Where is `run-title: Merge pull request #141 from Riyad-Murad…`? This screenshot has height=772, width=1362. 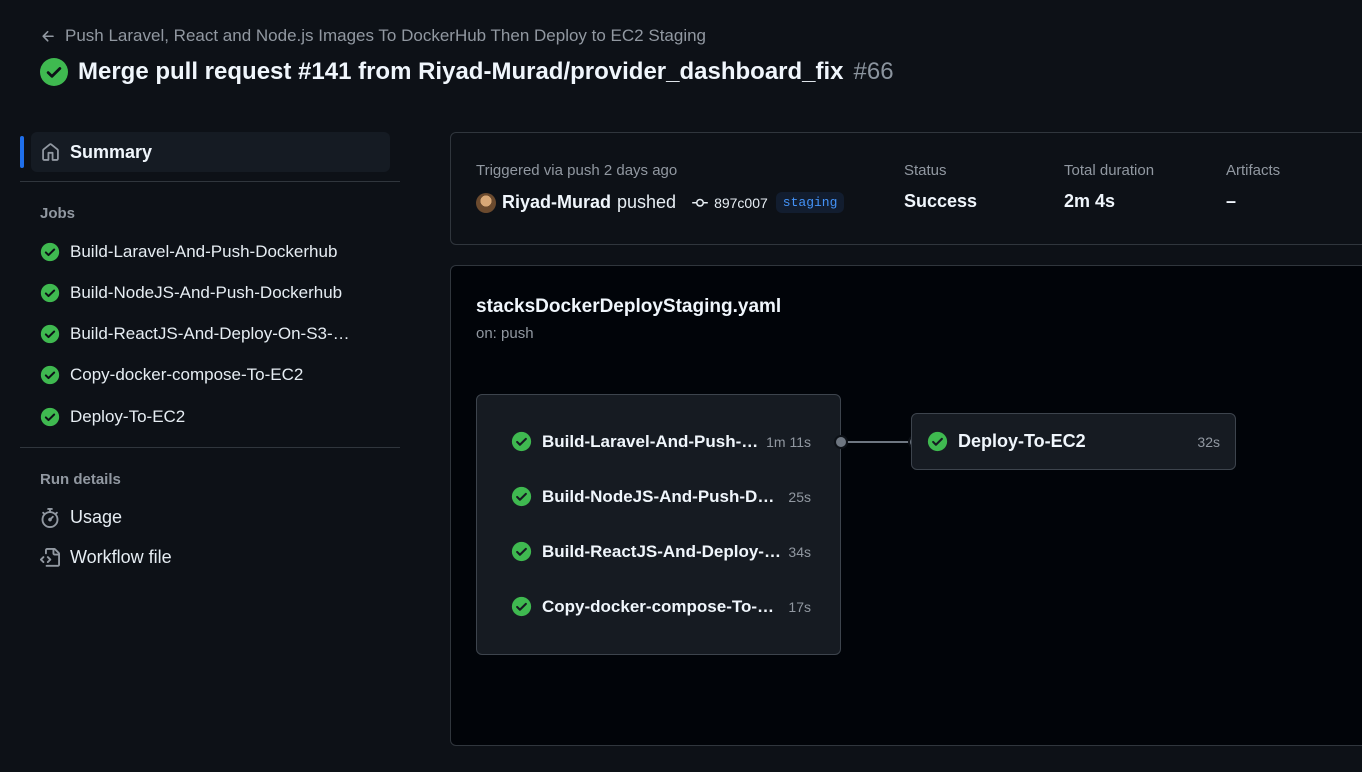 run-title: Merge pull request #141 from Riyad-Murad… is located at coordinates (461, 71).